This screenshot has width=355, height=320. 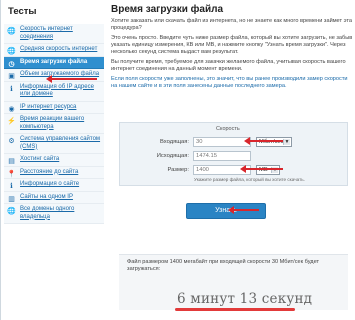 What do you see at coordinates (263, 141) in the screenshot?
I see `annotation-arrow-speed` at bounding box center [263, 141].